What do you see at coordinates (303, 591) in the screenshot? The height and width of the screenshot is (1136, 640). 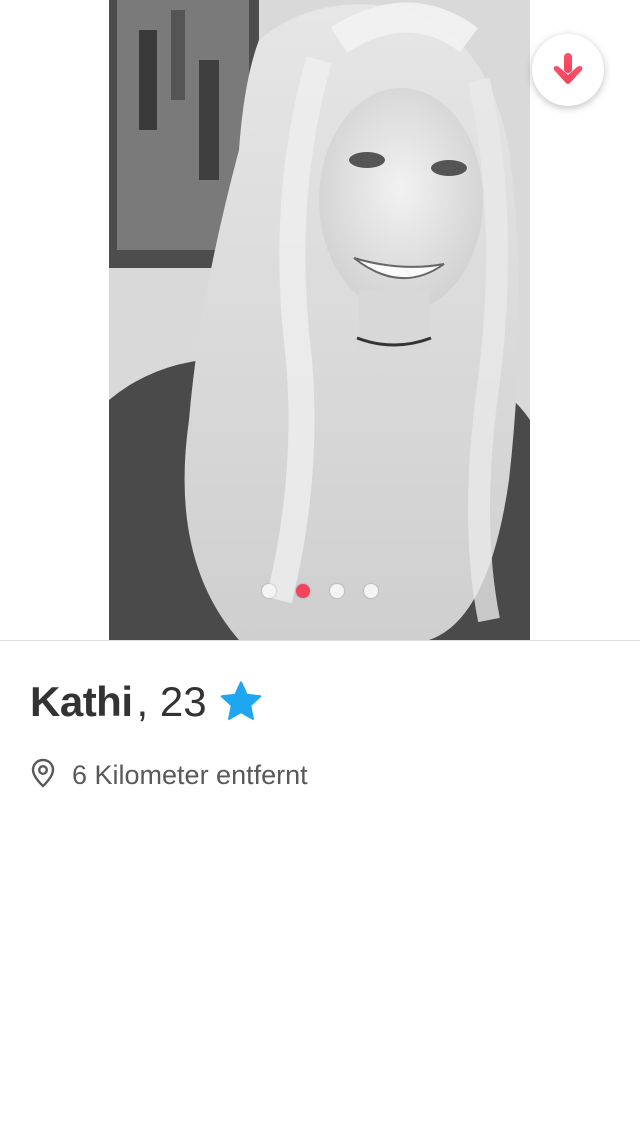 I see `photo-dot-active` at bounding box center [303, 591].